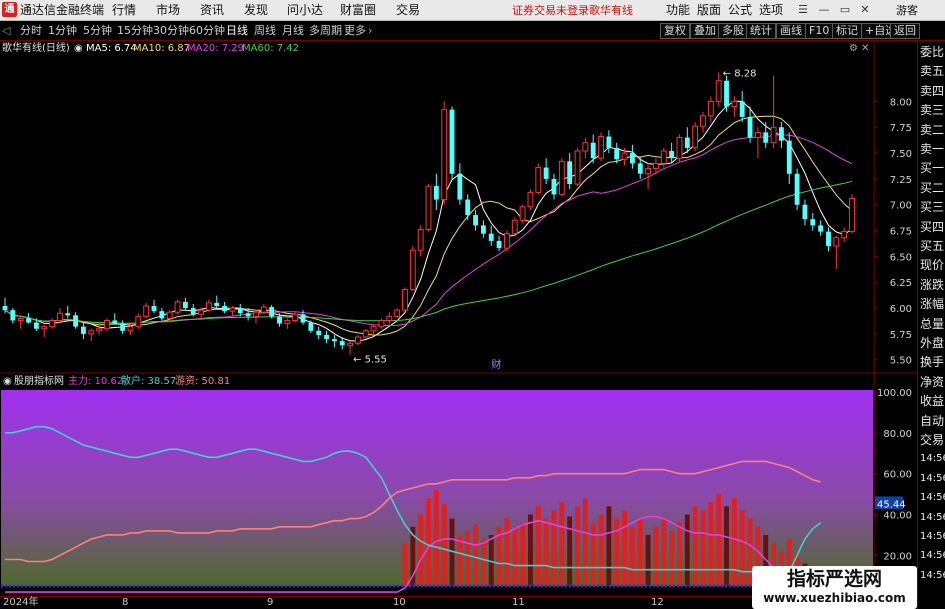  Describe the element at coordinates (78, 49) in the screenshot. I see `legend-toggle-icon: ◉` at that location.